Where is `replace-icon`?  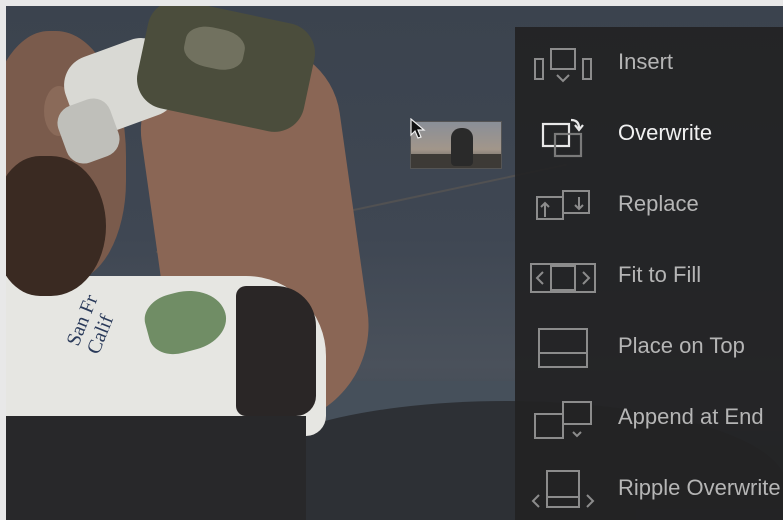
replace-icon is located at coordinates (563, 205).